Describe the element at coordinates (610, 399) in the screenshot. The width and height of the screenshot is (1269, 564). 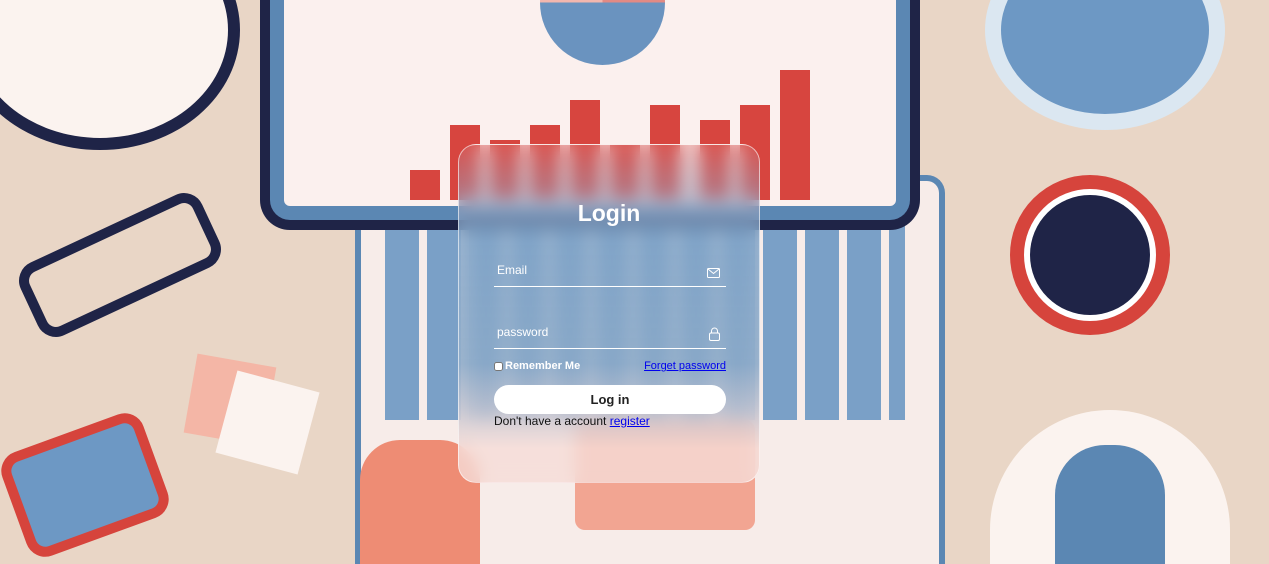
I see `login-button: Log in` at that location.